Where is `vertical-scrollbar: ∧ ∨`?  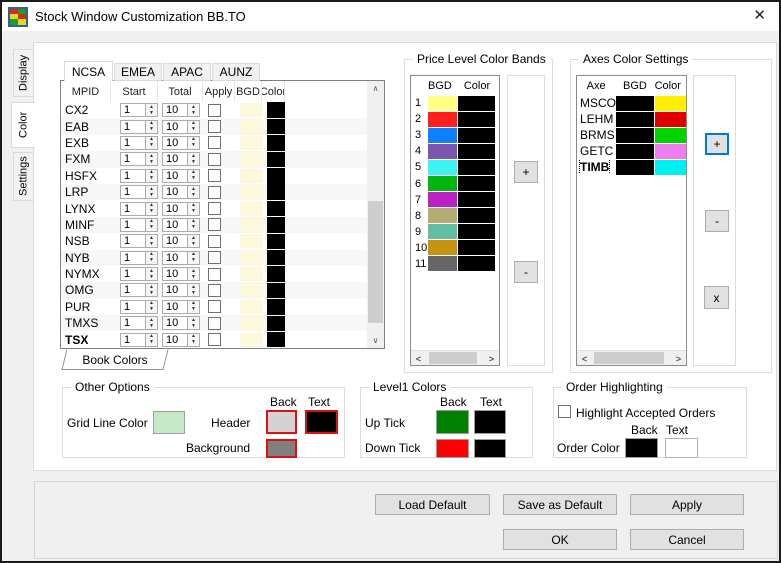 vertical-scrollbar: ∧ ∨ is located at coordinates (375, 214).